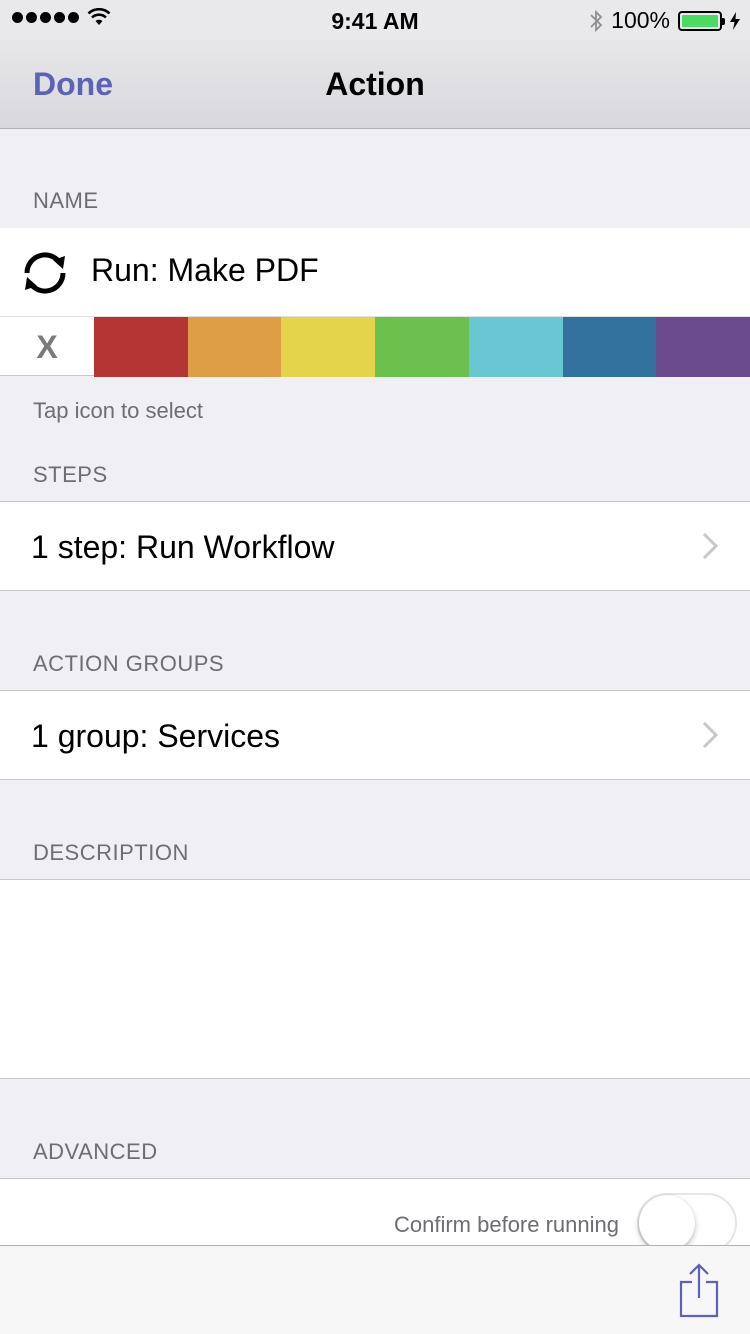  I want to click on action-name: Run: Make PDF, so click(205, 270).